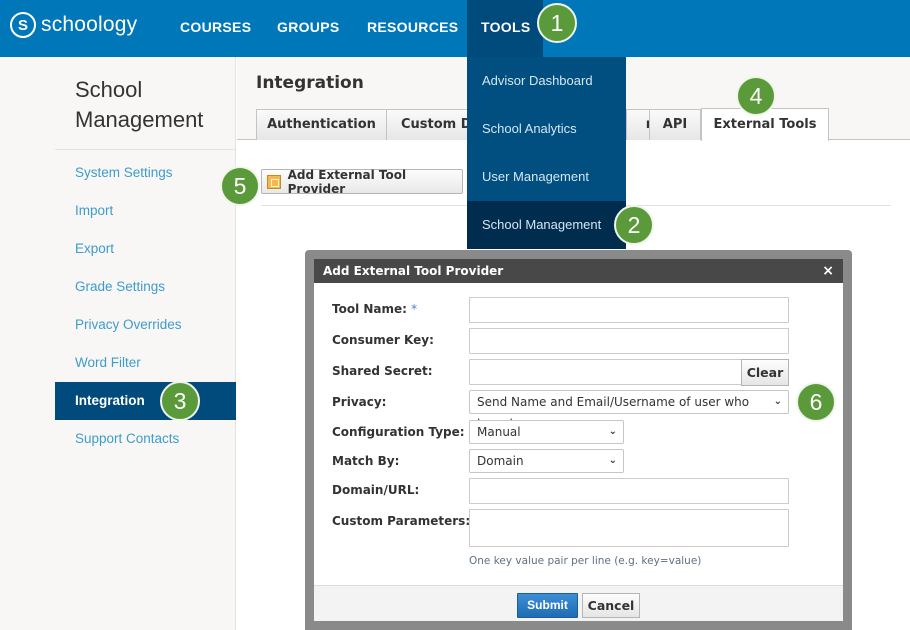 The width and height of the screenshot is (910, 630). Describe the element at coordinates (139, 119) in the screenshot. I see `sidebar-title-line2: Management` at that location.